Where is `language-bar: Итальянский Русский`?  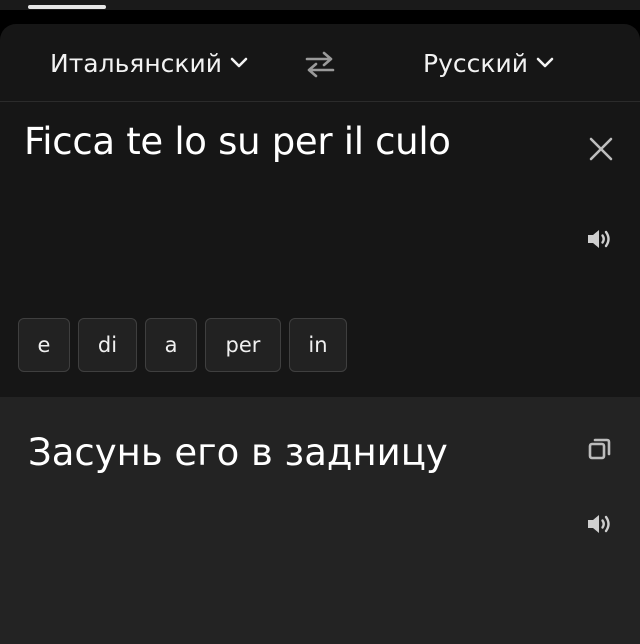 language-bar: Итальянский Русский is located at coordinates (320, 63).